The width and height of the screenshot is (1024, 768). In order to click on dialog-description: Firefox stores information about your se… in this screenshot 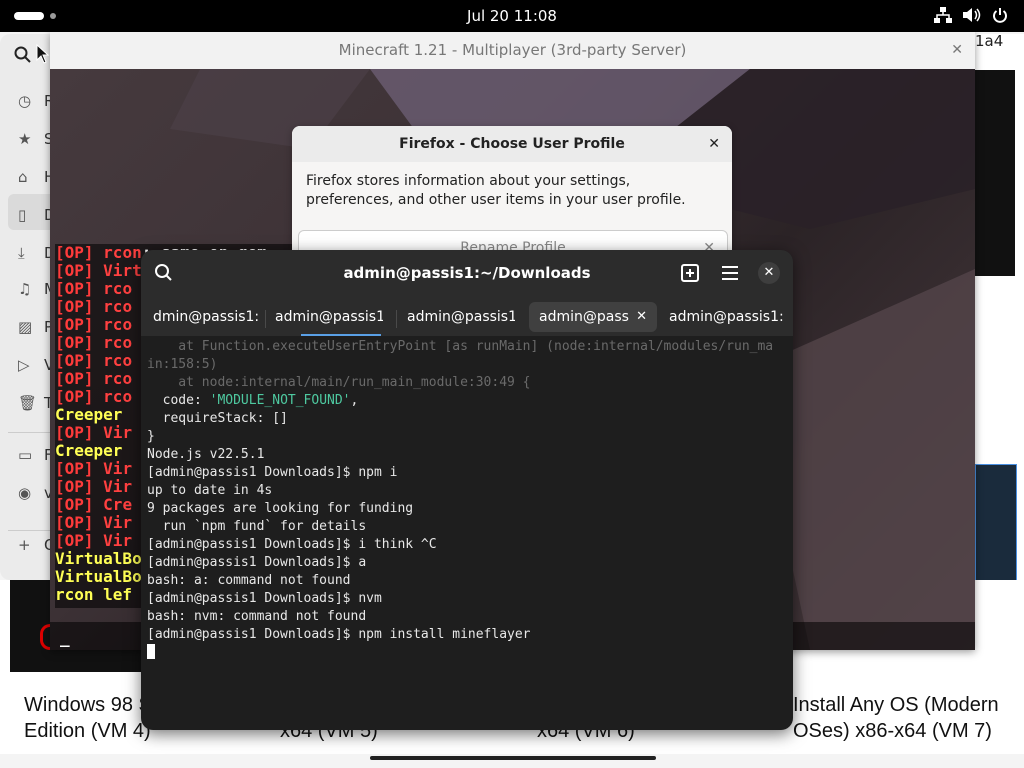, I will do `click(496, 190)`.